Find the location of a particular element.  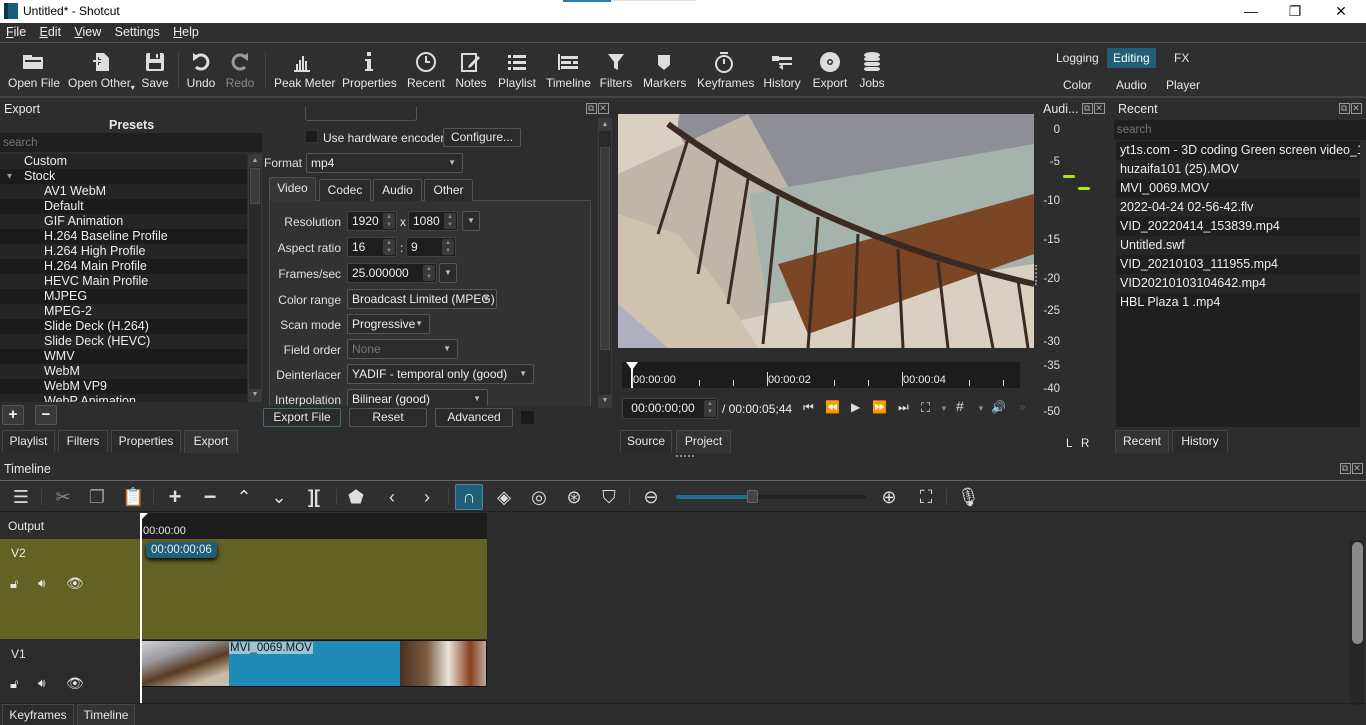

scroll-up-icon: ▲ is located at coordinates (255, 161).